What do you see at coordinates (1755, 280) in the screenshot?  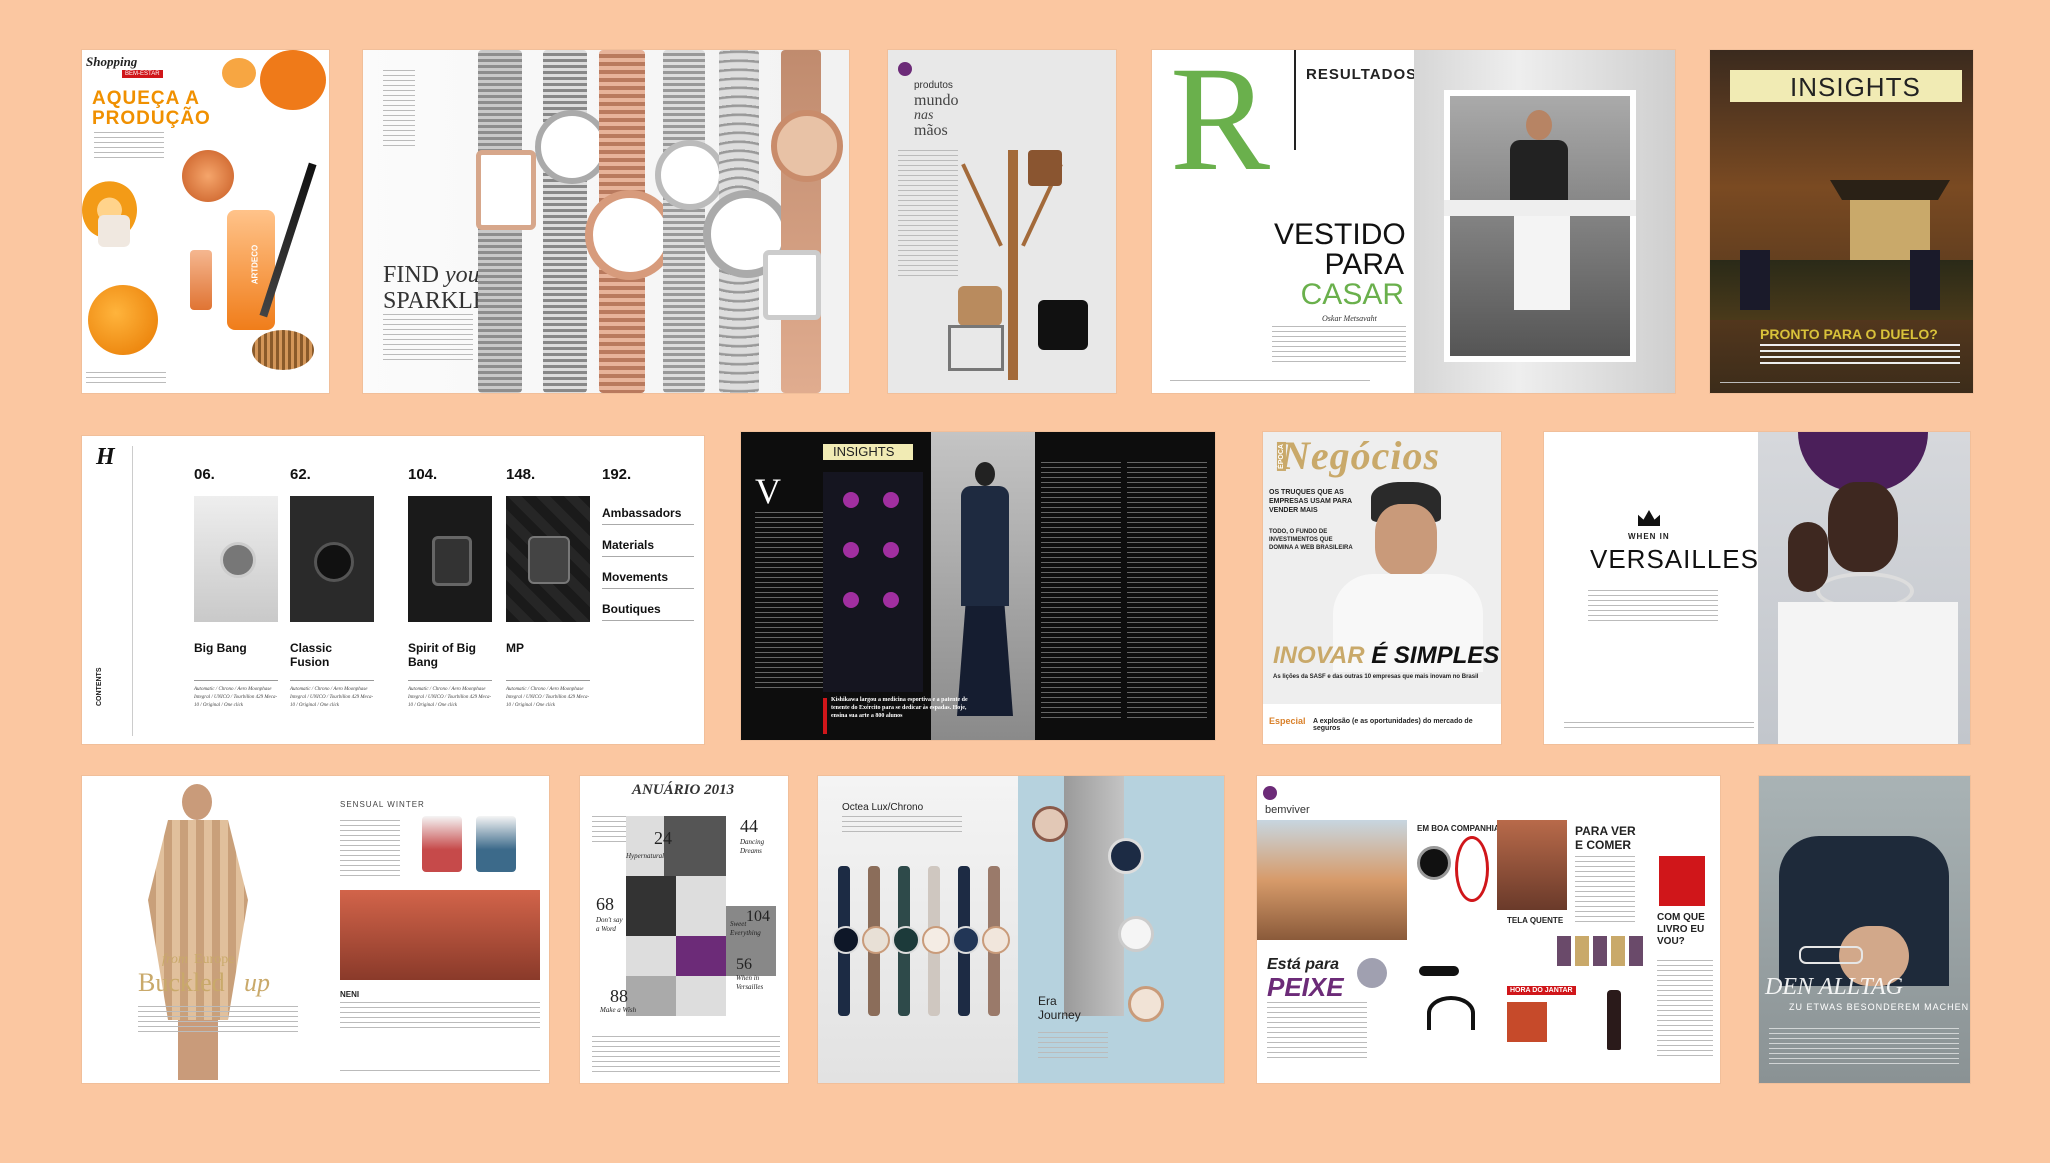 I see `samurai-figure` at bounding box center [1755, 280].